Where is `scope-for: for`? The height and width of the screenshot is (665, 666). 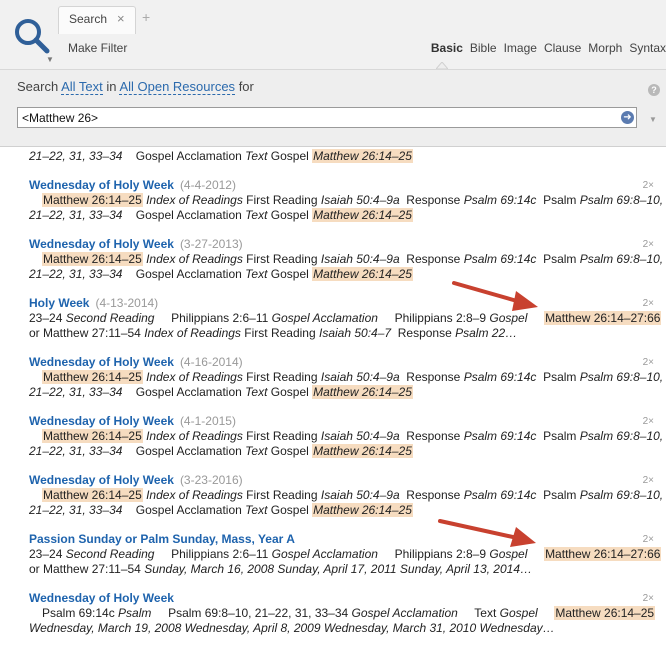
scope-for: for is located at coordinates (246, 86).